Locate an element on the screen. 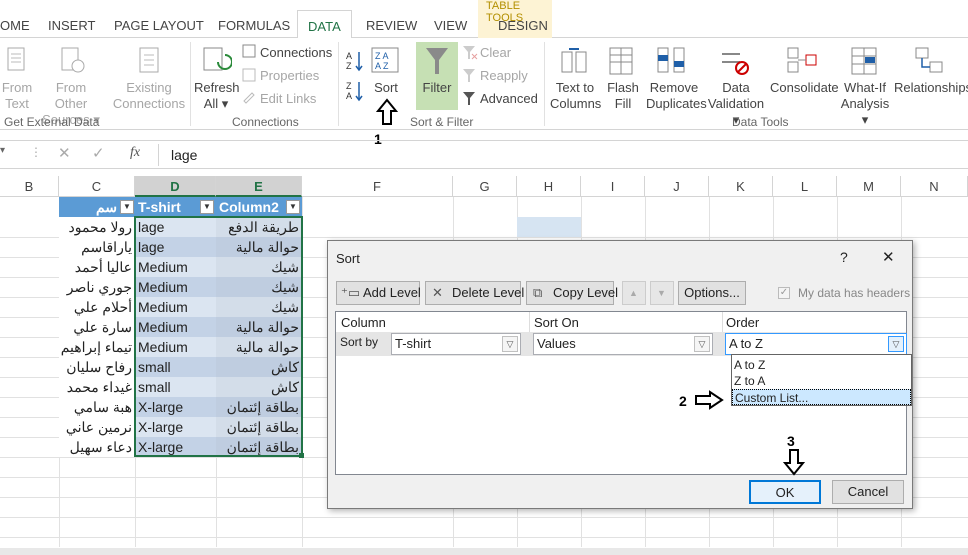  column-header-h: H is located at coordinates (549, 186).